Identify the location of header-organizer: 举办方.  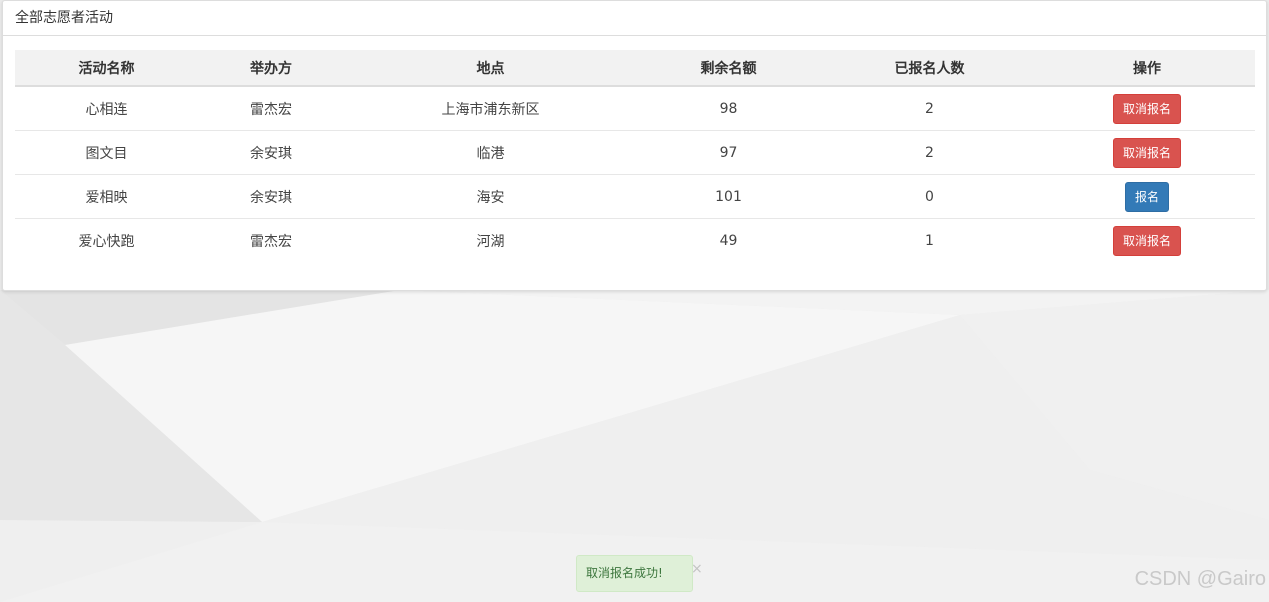
(271, 68).